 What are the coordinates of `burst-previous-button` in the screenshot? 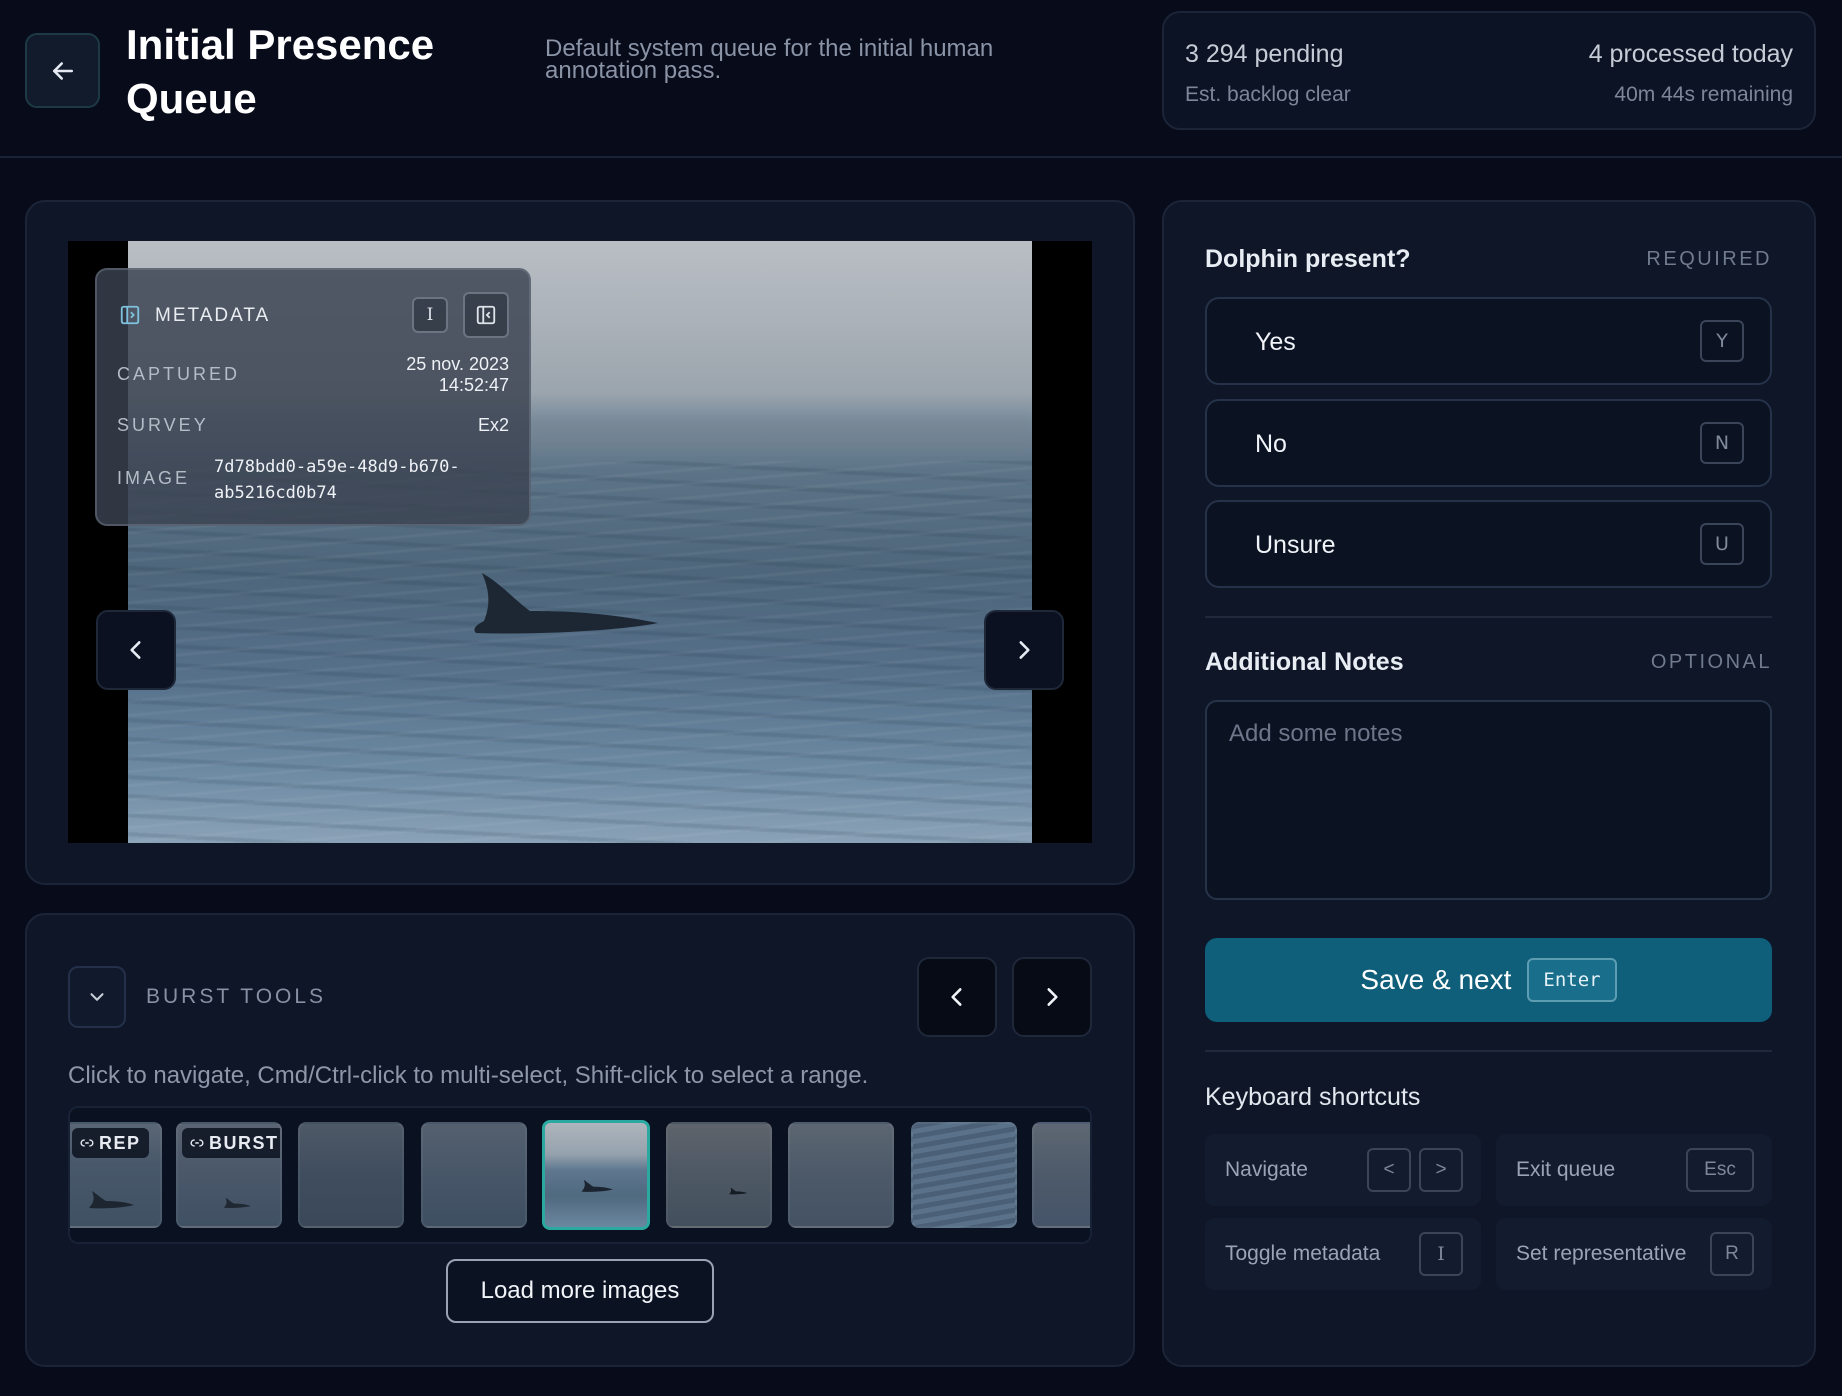 It's located at (957, 997).